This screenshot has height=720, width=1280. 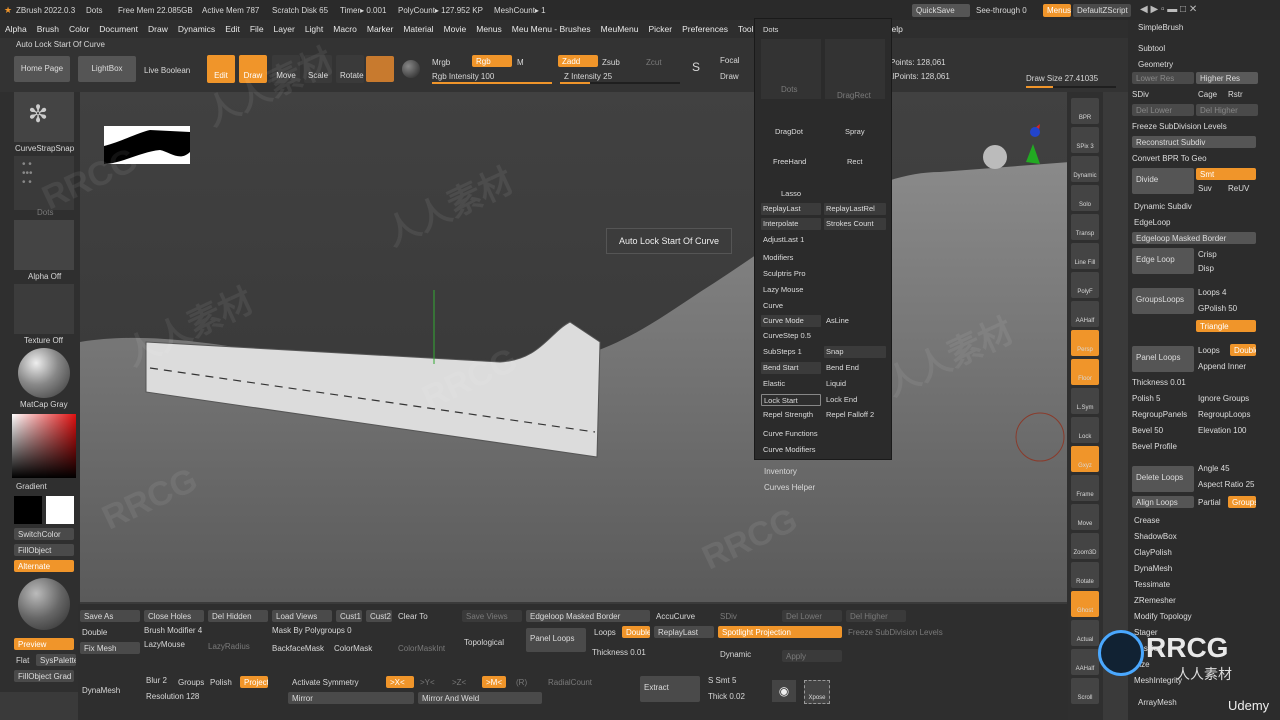 I want to click on sym-x-button: >X<, so click(x=400, y=682).